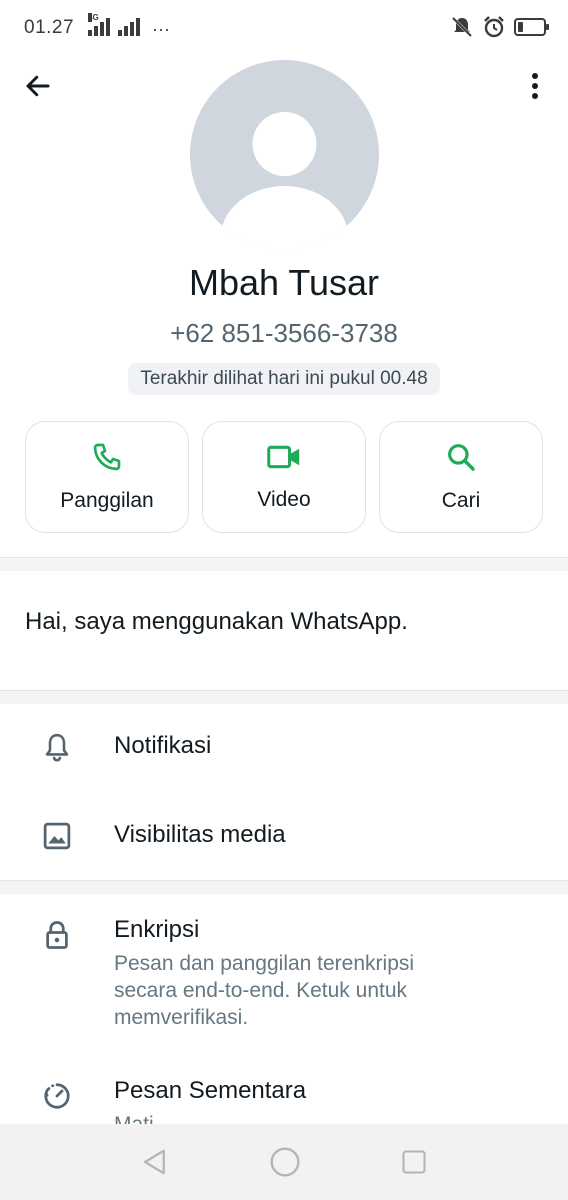 This screenshot has width=568, height=1200. What do you see at coordinates (57, 747) in the screenshot?
I see `bell-icon` at bounding box center [57, 747].